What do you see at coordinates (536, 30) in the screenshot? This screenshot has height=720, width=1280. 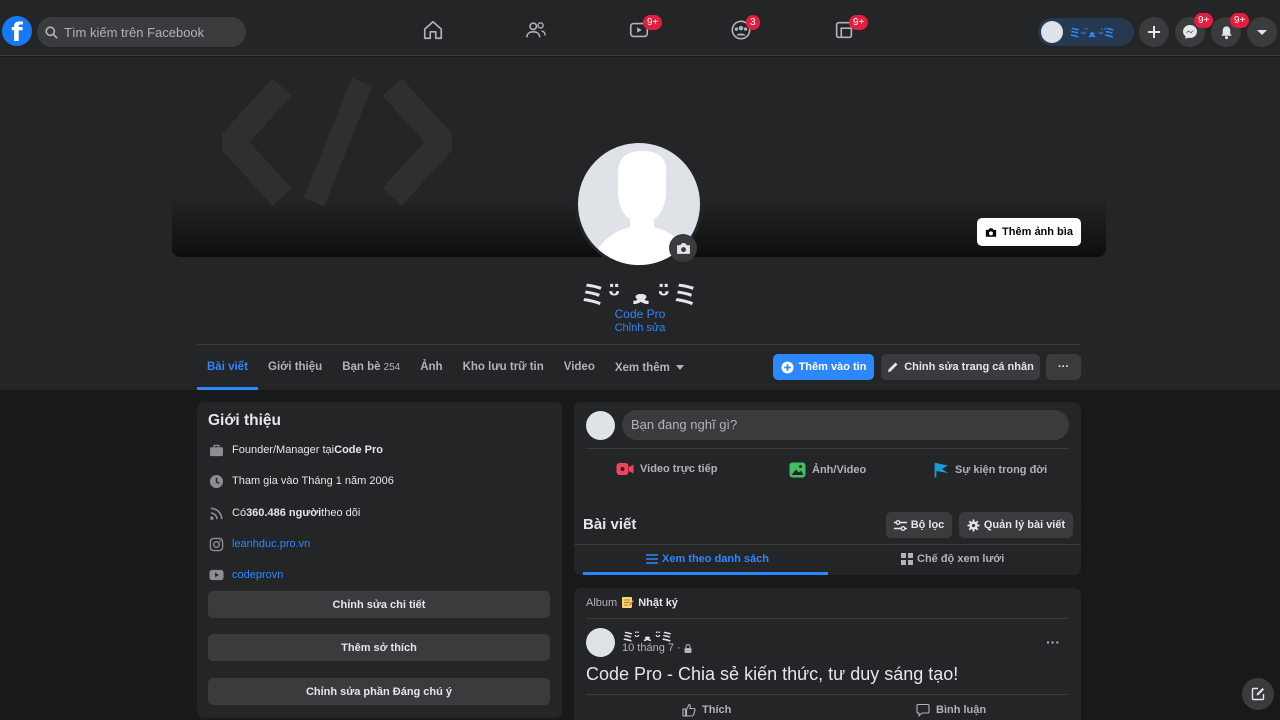 I see `nav-friends-icon` at bounding box center [536, 30].